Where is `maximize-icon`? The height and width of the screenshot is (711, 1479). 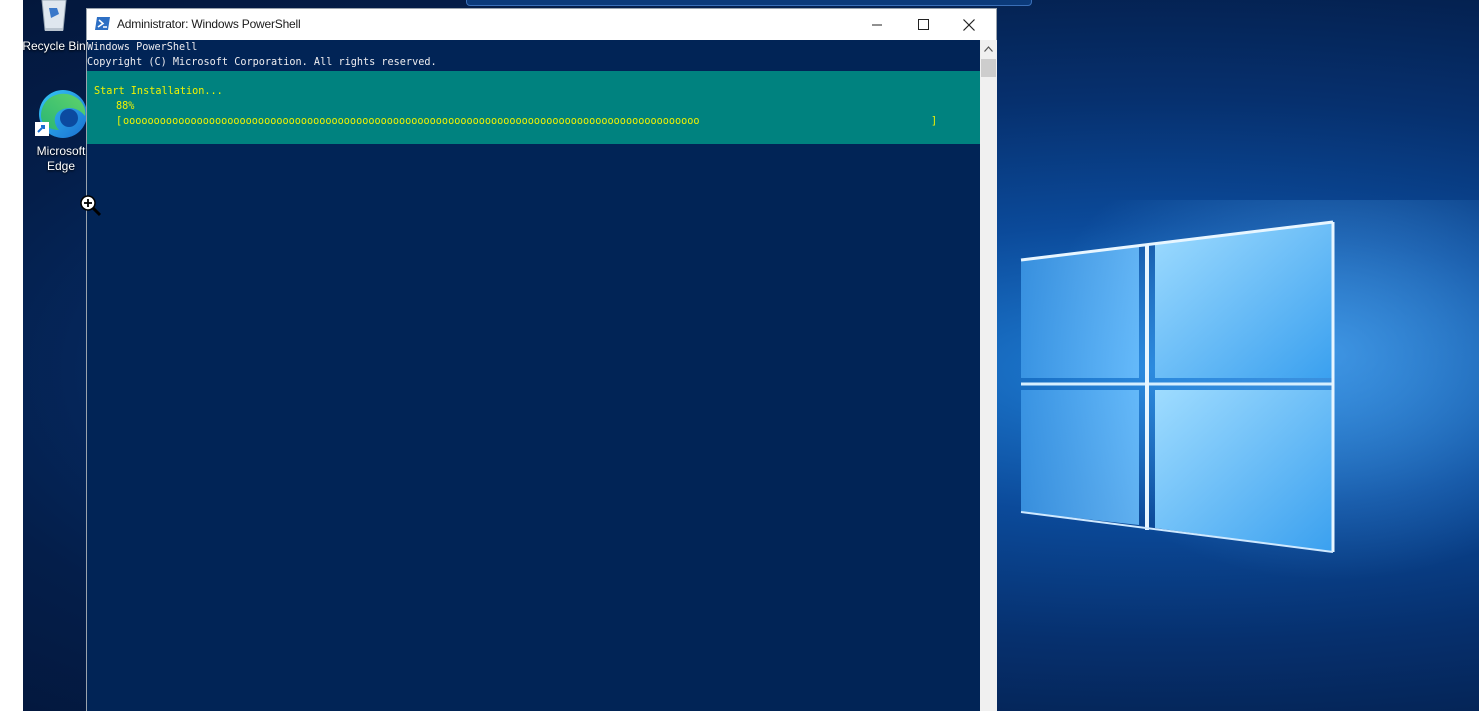
maximize-icon is located at coordinates (923, 24).